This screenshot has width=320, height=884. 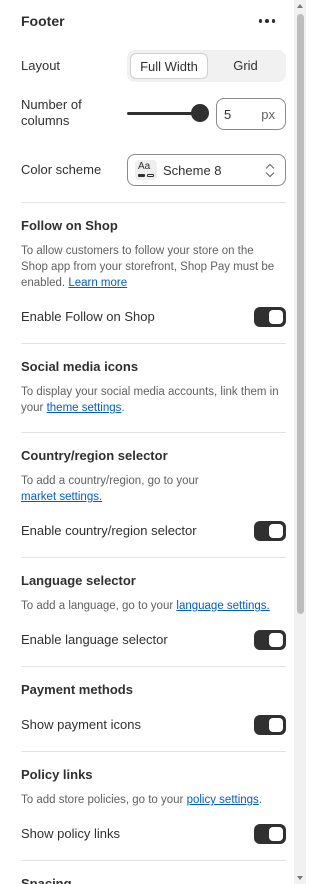 What do you see at coordinates (300, 314) in the screenshot?
I see `scrollbar-thumb` at bounding box center [300, 314].